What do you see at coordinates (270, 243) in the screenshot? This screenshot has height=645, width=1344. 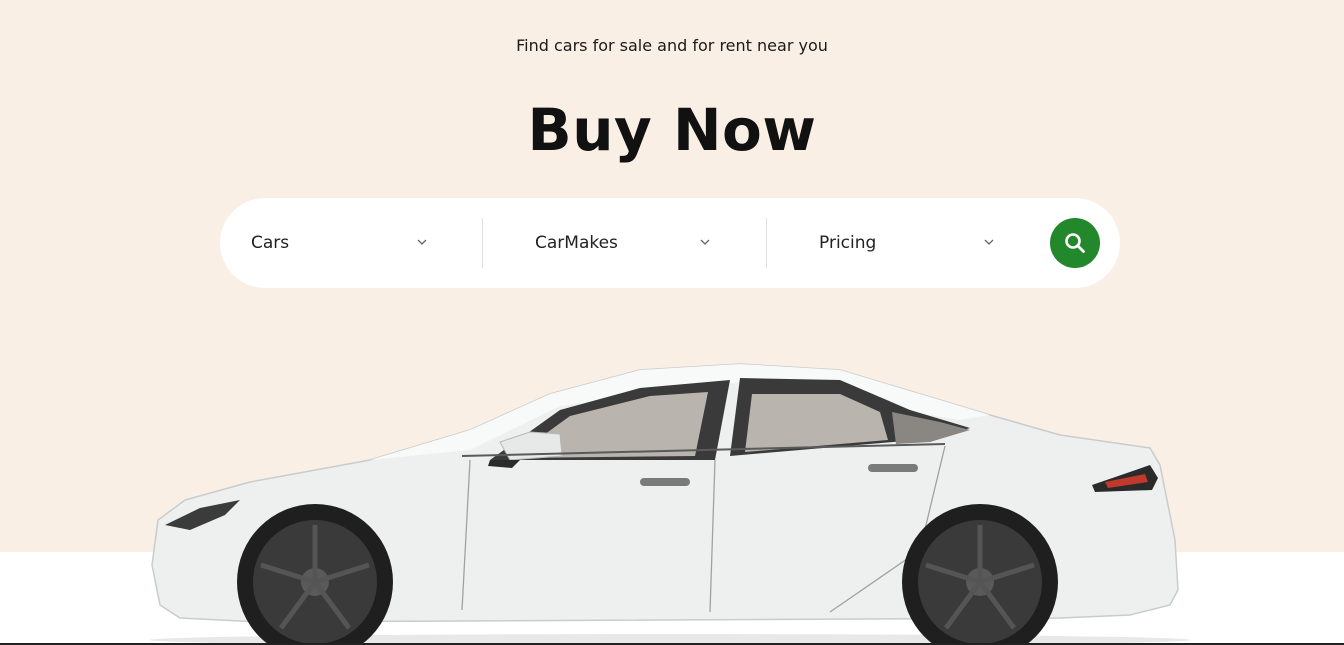 I see `cars-select-label: Cars` at bounding box center [270, 243].